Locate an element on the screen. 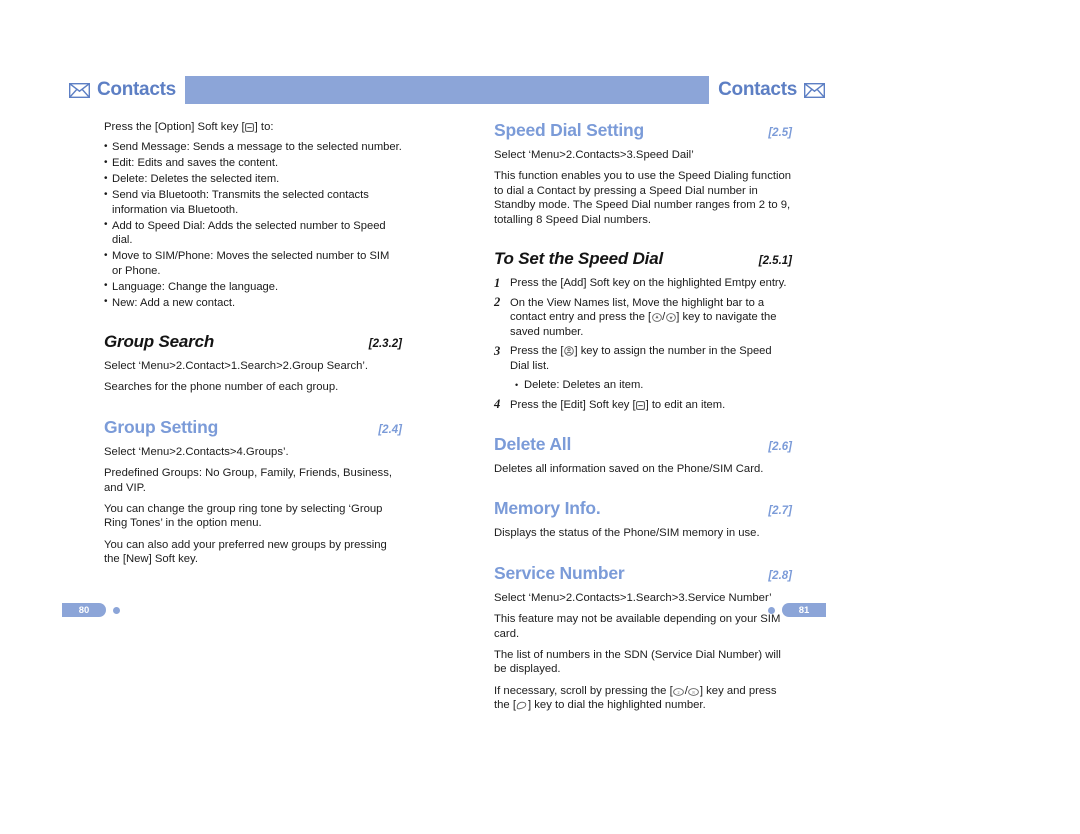 The width and height of the screenshot is (1080, 834). ok-key-icon is located at coordinates (569, 351).